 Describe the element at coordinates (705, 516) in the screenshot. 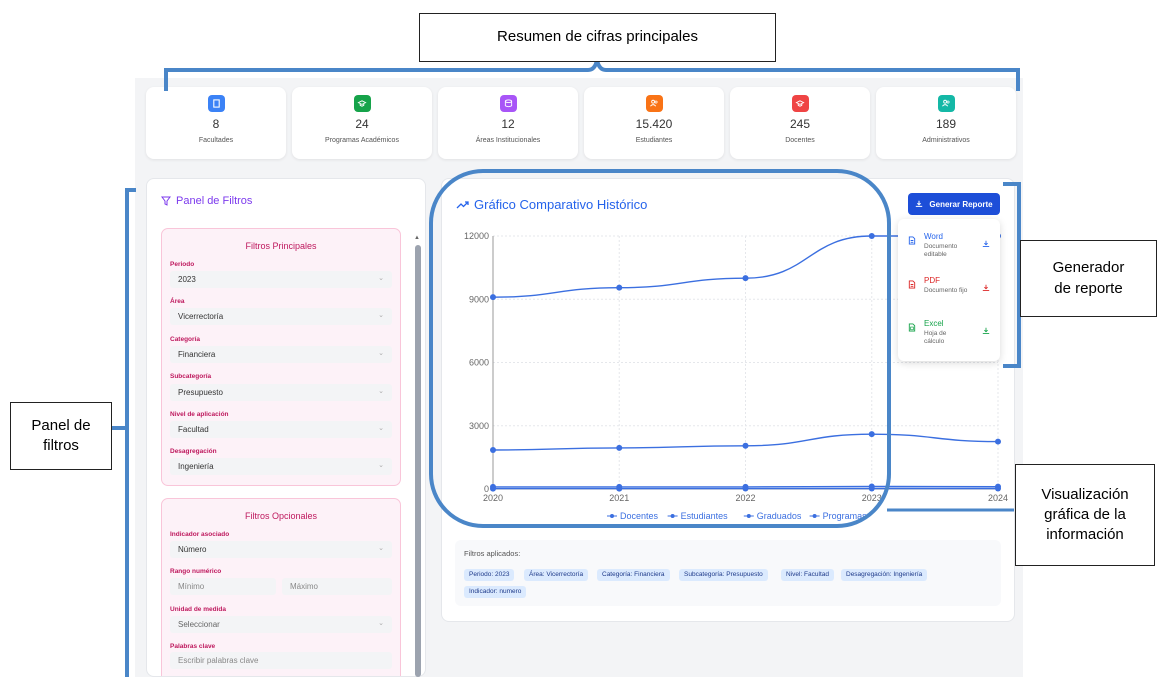

I see `legend-label: Estudiantes` at that location.